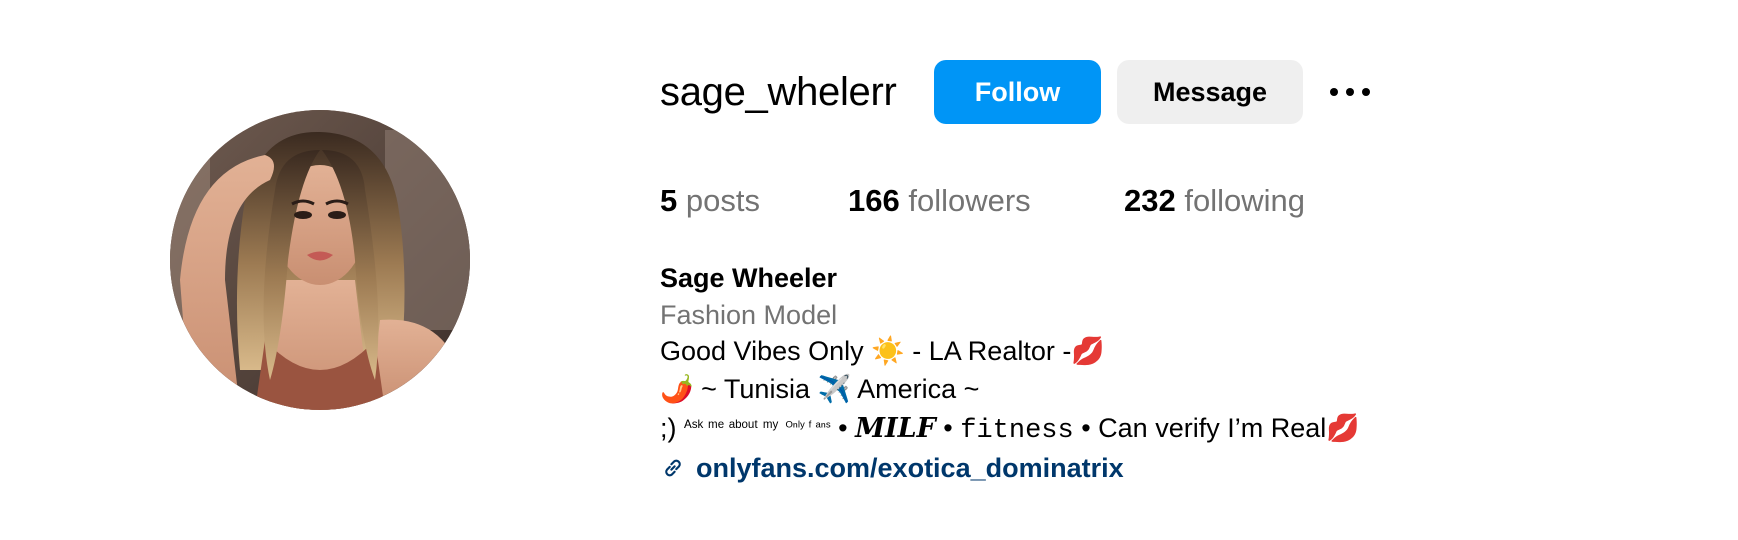 This screenshot has width=1738, height=540. I want to click on profile-avatar, so click(320, 260).